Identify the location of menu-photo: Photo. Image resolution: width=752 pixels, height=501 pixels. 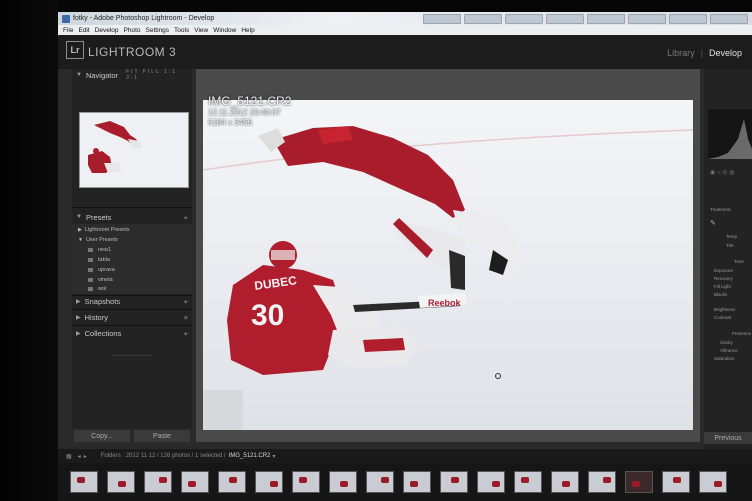
(132, 30).